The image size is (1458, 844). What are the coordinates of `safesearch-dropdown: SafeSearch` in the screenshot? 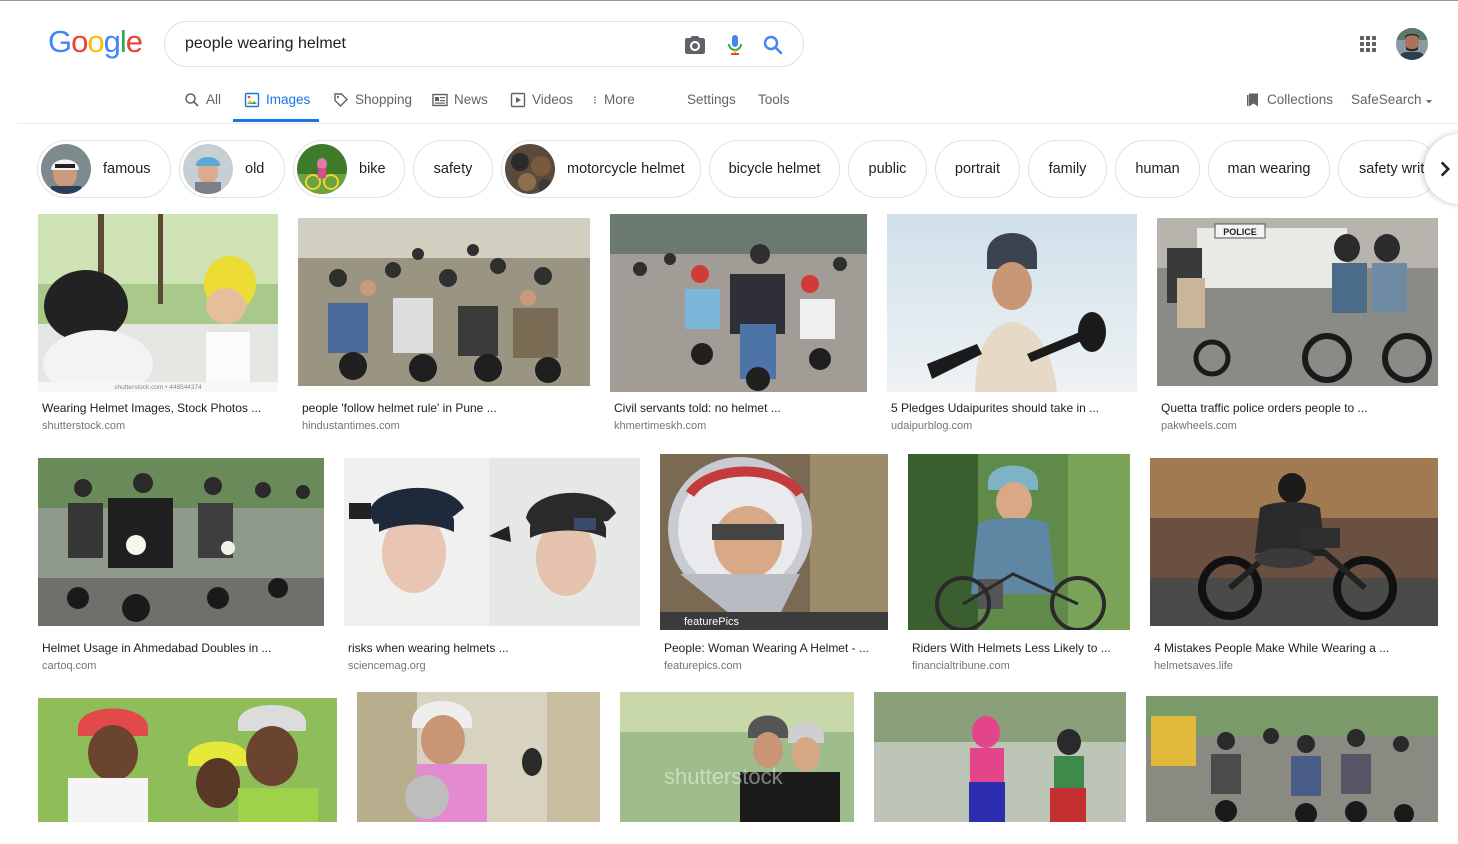 It's located at (1392, 104).